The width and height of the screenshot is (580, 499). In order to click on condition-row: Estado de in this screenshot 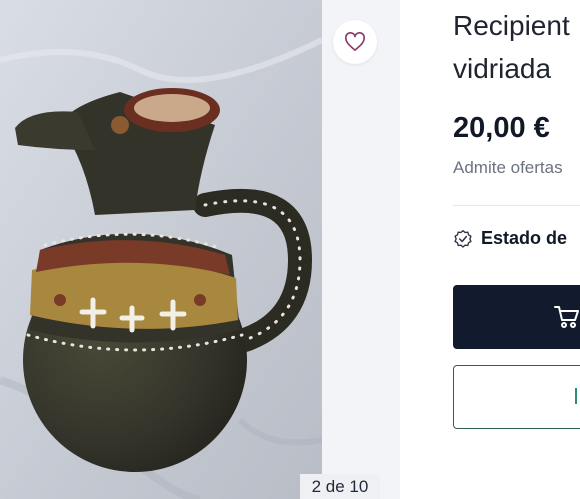, I will do `click(510, 238)`.